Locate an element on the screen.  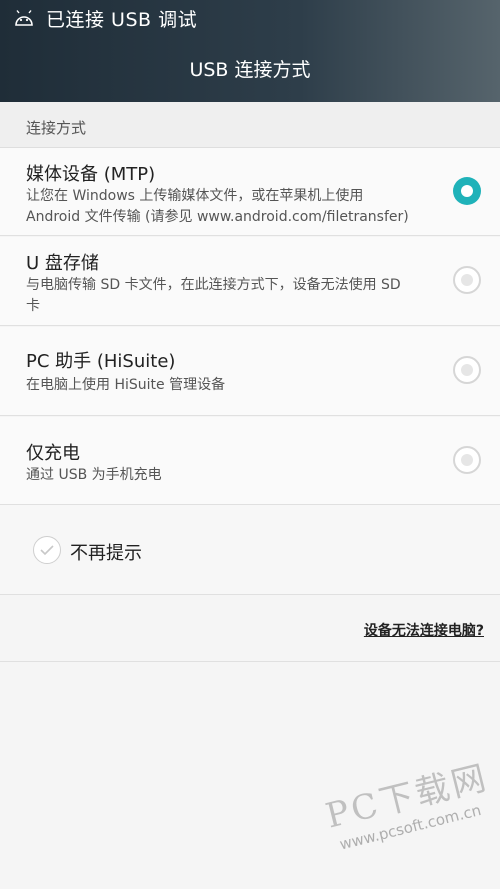
radio-usb-storage is located at coordinates (467, 280).